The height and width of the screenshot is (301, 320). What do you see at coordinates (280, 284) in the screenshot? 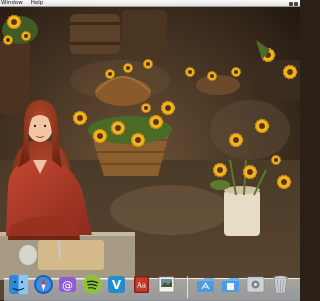
I see `trash-icon` at bounding box center [280, 284].